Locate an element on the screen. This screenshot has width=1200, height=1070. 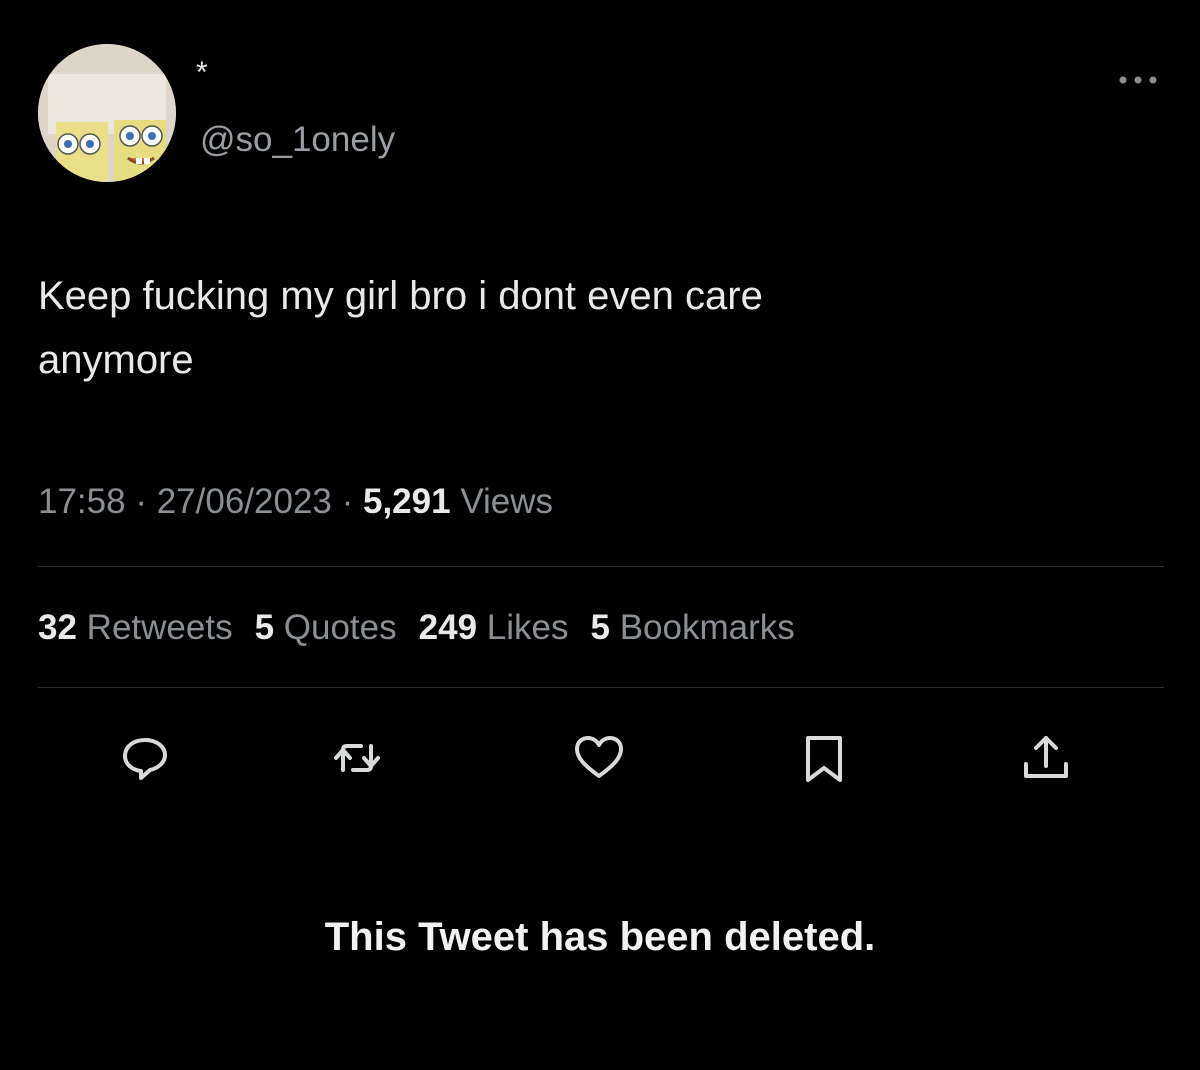
views-count: 5,291 is located at coordinates (406, 501).